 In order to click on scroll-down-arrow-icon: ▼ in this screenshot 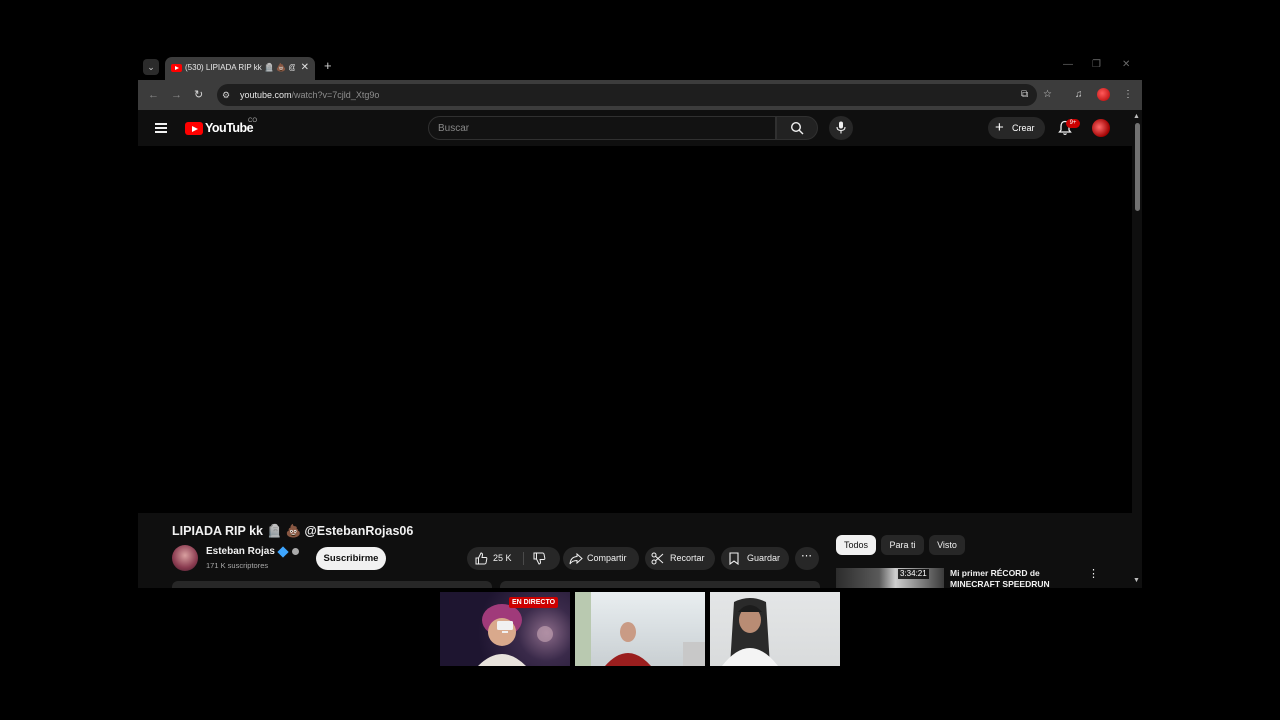, I will do `click(1136, 581)`.